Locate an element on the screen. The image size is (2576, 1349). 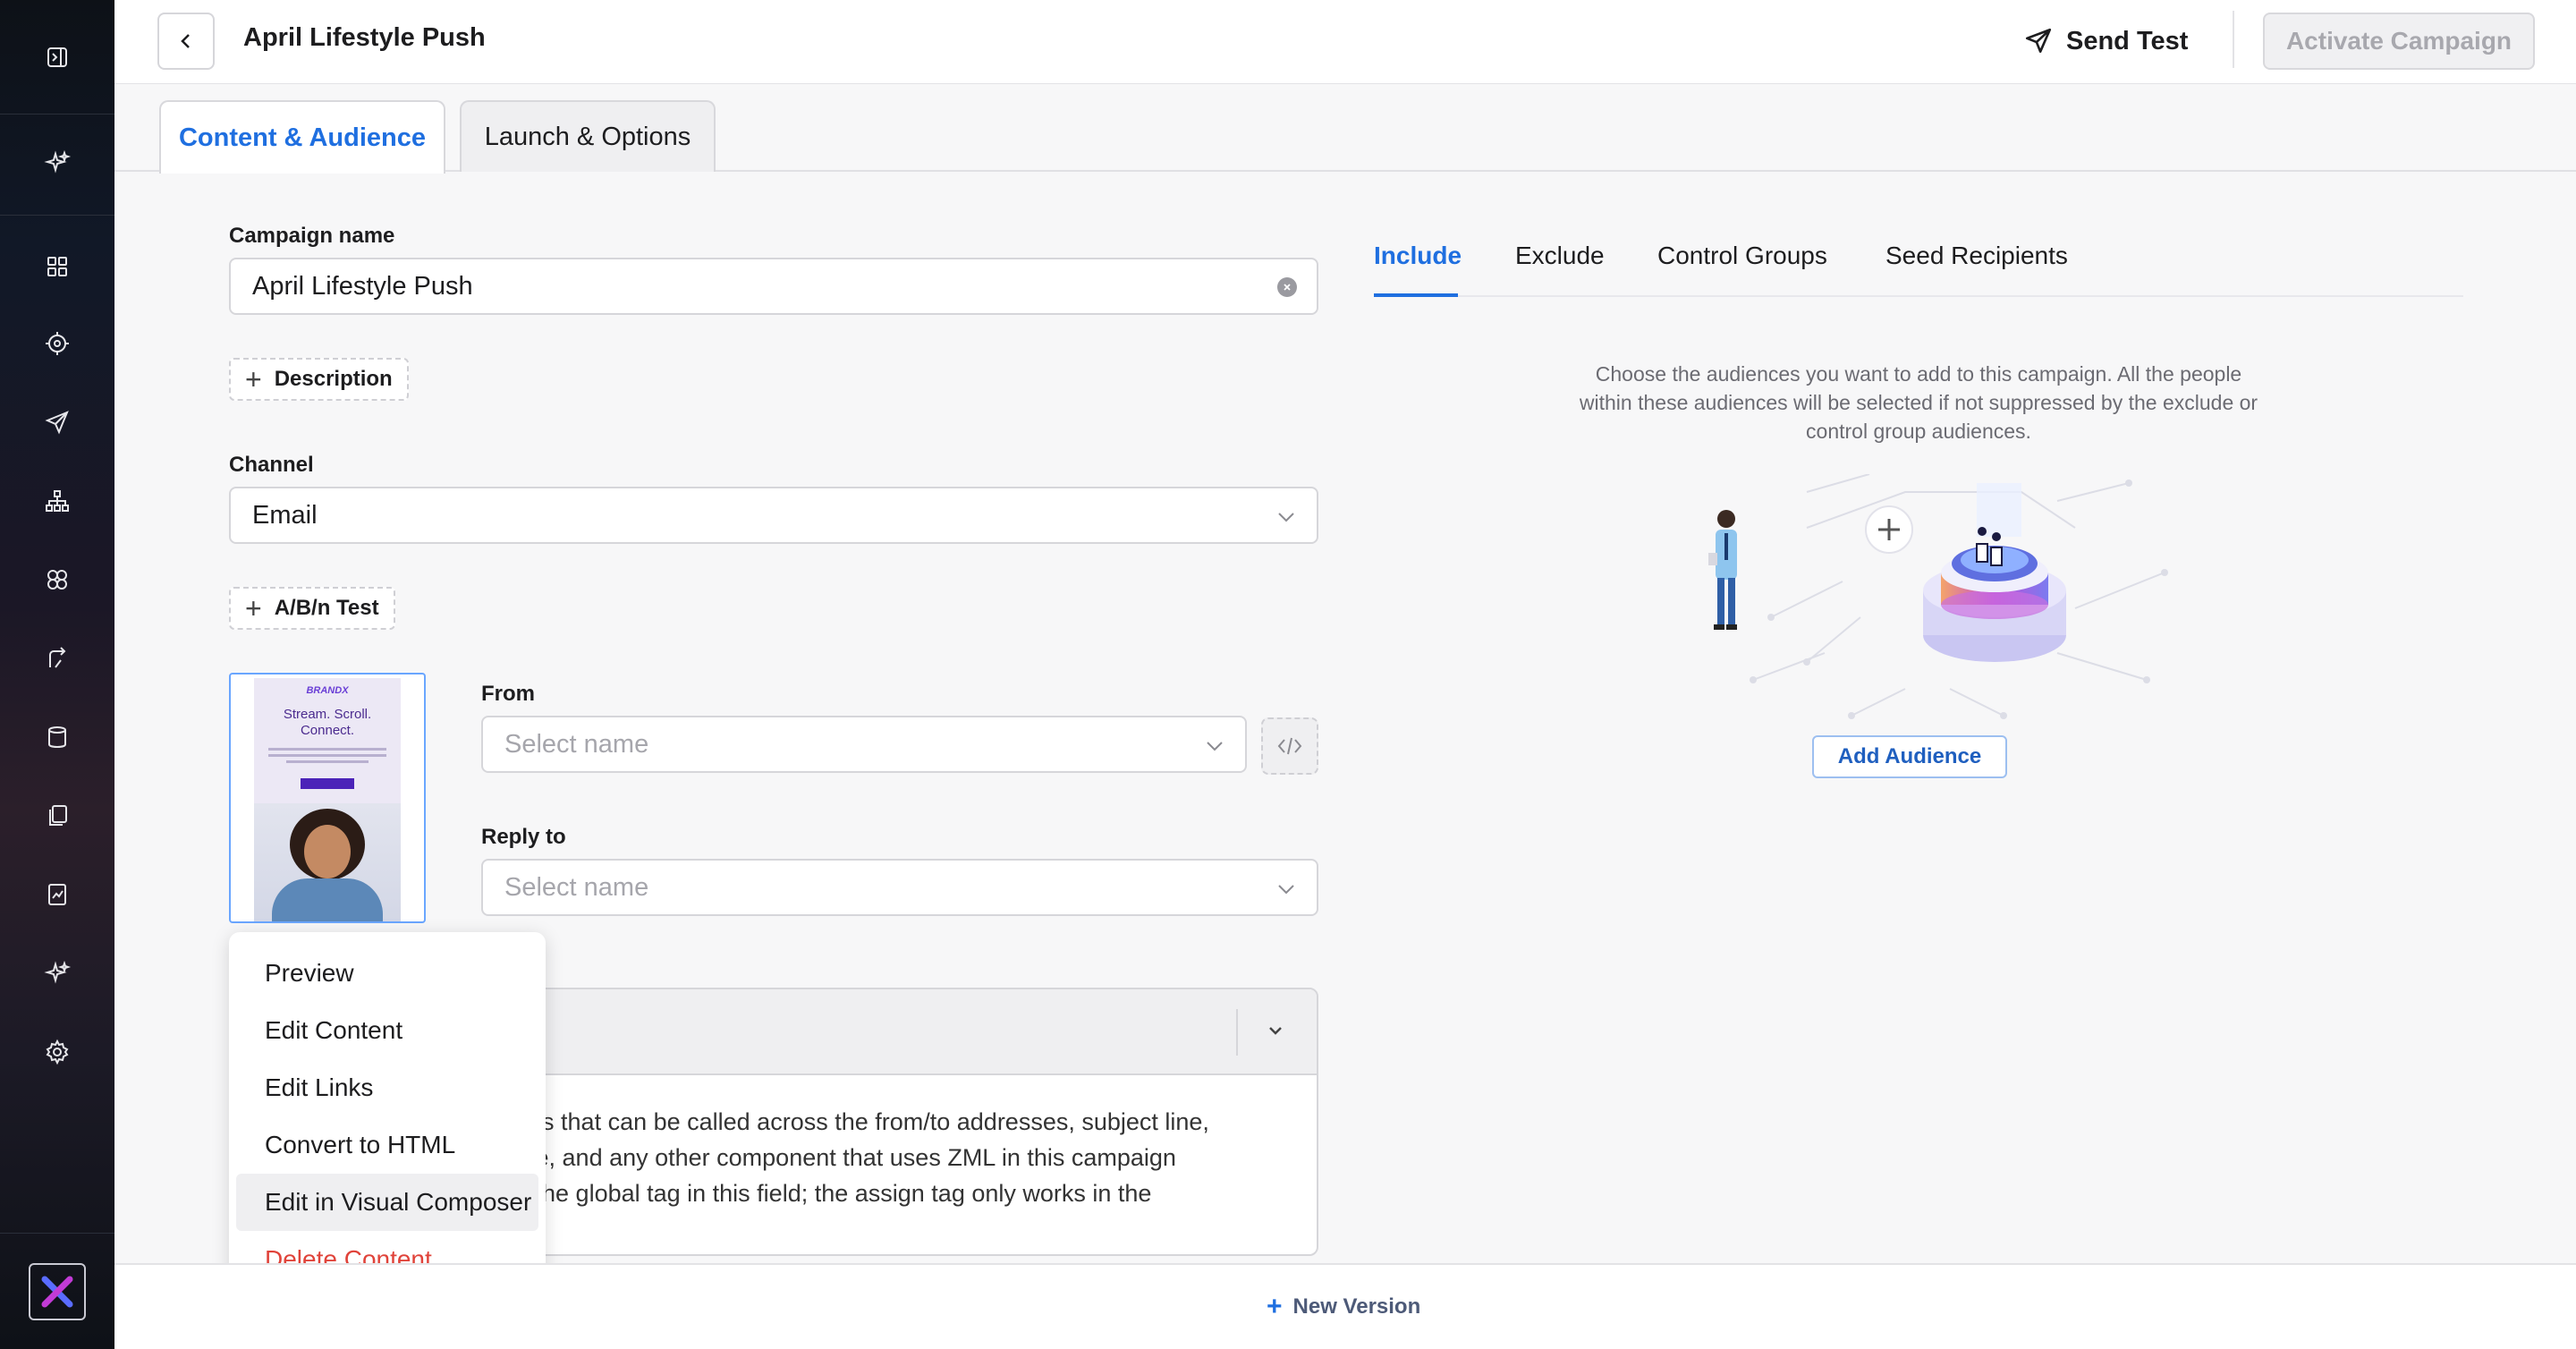
thumbnail-headline: Stream. Scroll. Connect. is located at coordinates (327, 723).